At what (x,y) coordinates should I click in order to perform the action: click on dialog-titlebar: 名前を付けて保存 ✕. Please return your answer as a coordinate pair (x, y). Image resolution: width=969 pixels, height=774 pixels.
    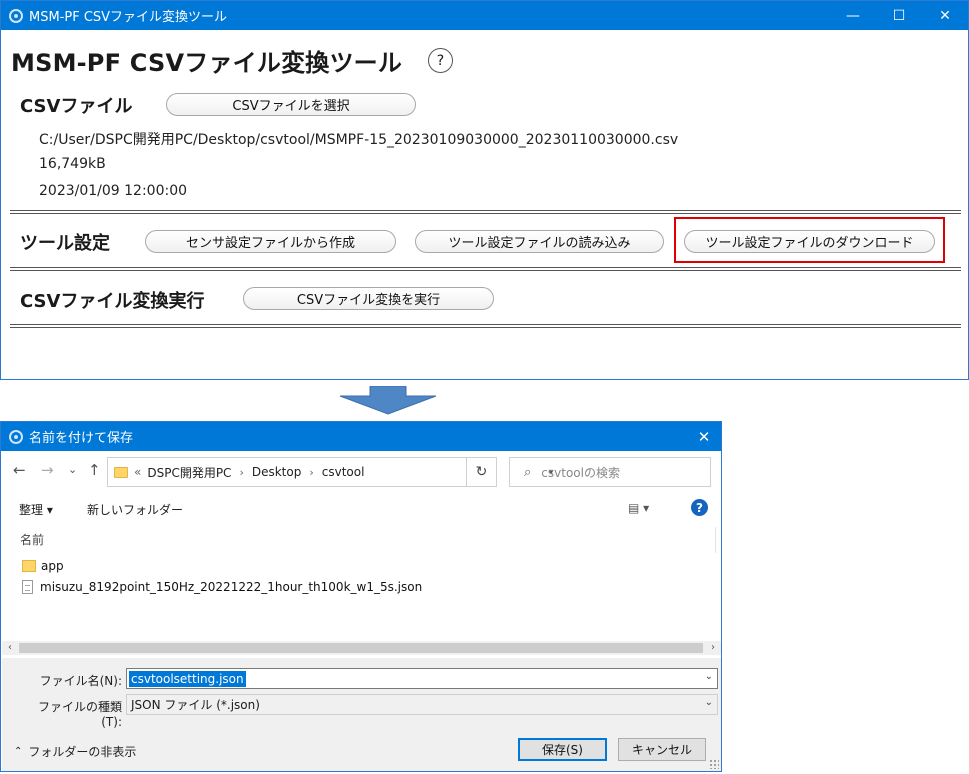
    Looking at the image, I should click on (361, 436).